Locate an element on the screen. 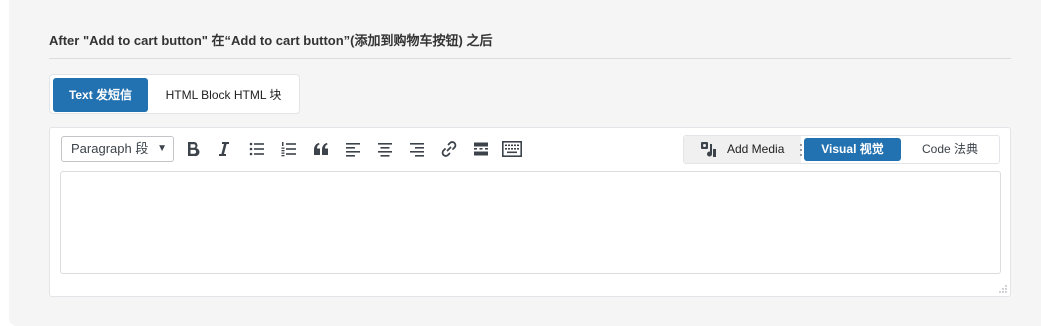 Image resolution: width=1041 pixels, height=326 pixels. link-icon is located at coordinates (449, 149).